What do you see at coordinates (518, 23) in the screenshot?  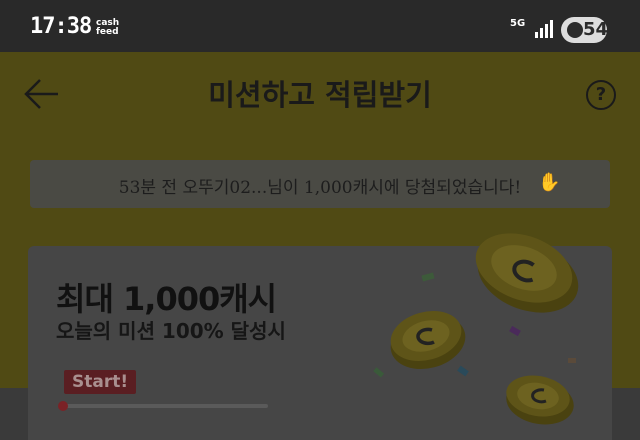 I see `network-type: 5G` at bounding box center [518, 23].